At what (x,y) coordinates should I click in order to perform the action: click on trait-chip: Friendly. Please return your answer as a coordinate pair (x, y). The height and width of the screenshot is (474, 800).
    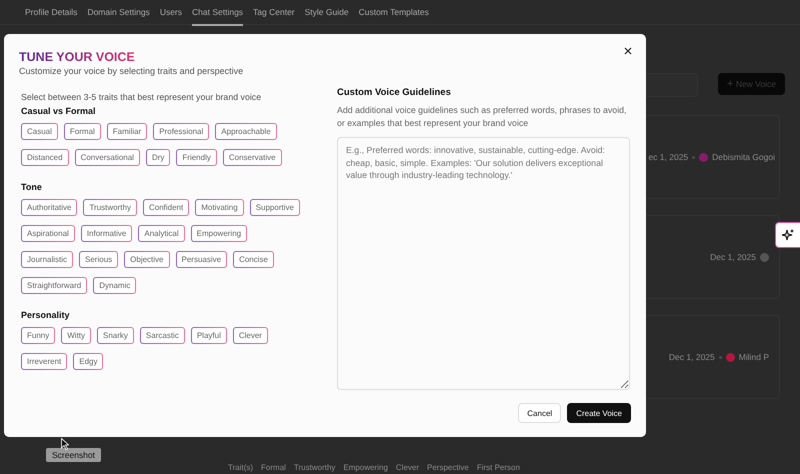
    Looking at the image, I should click on (196, 157).